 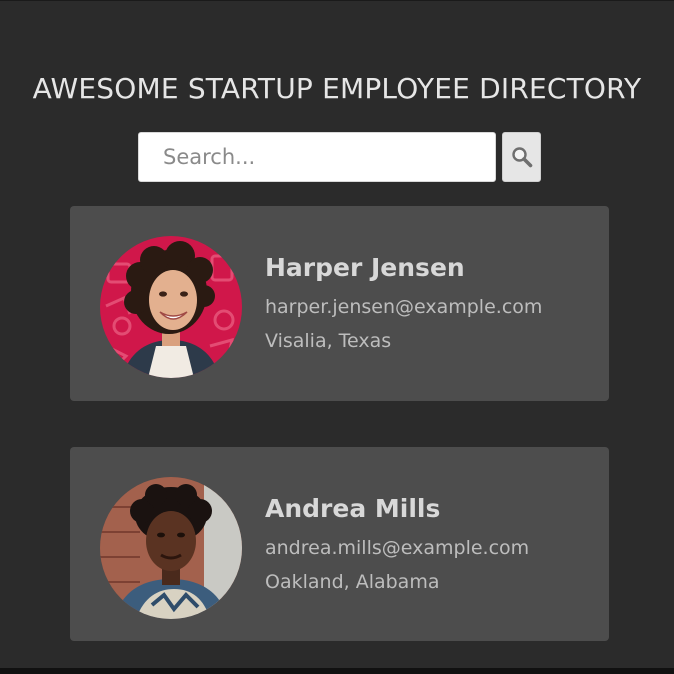 I want to click on employee-email: harper.jensen@example.com, so click(x=404, y=307).